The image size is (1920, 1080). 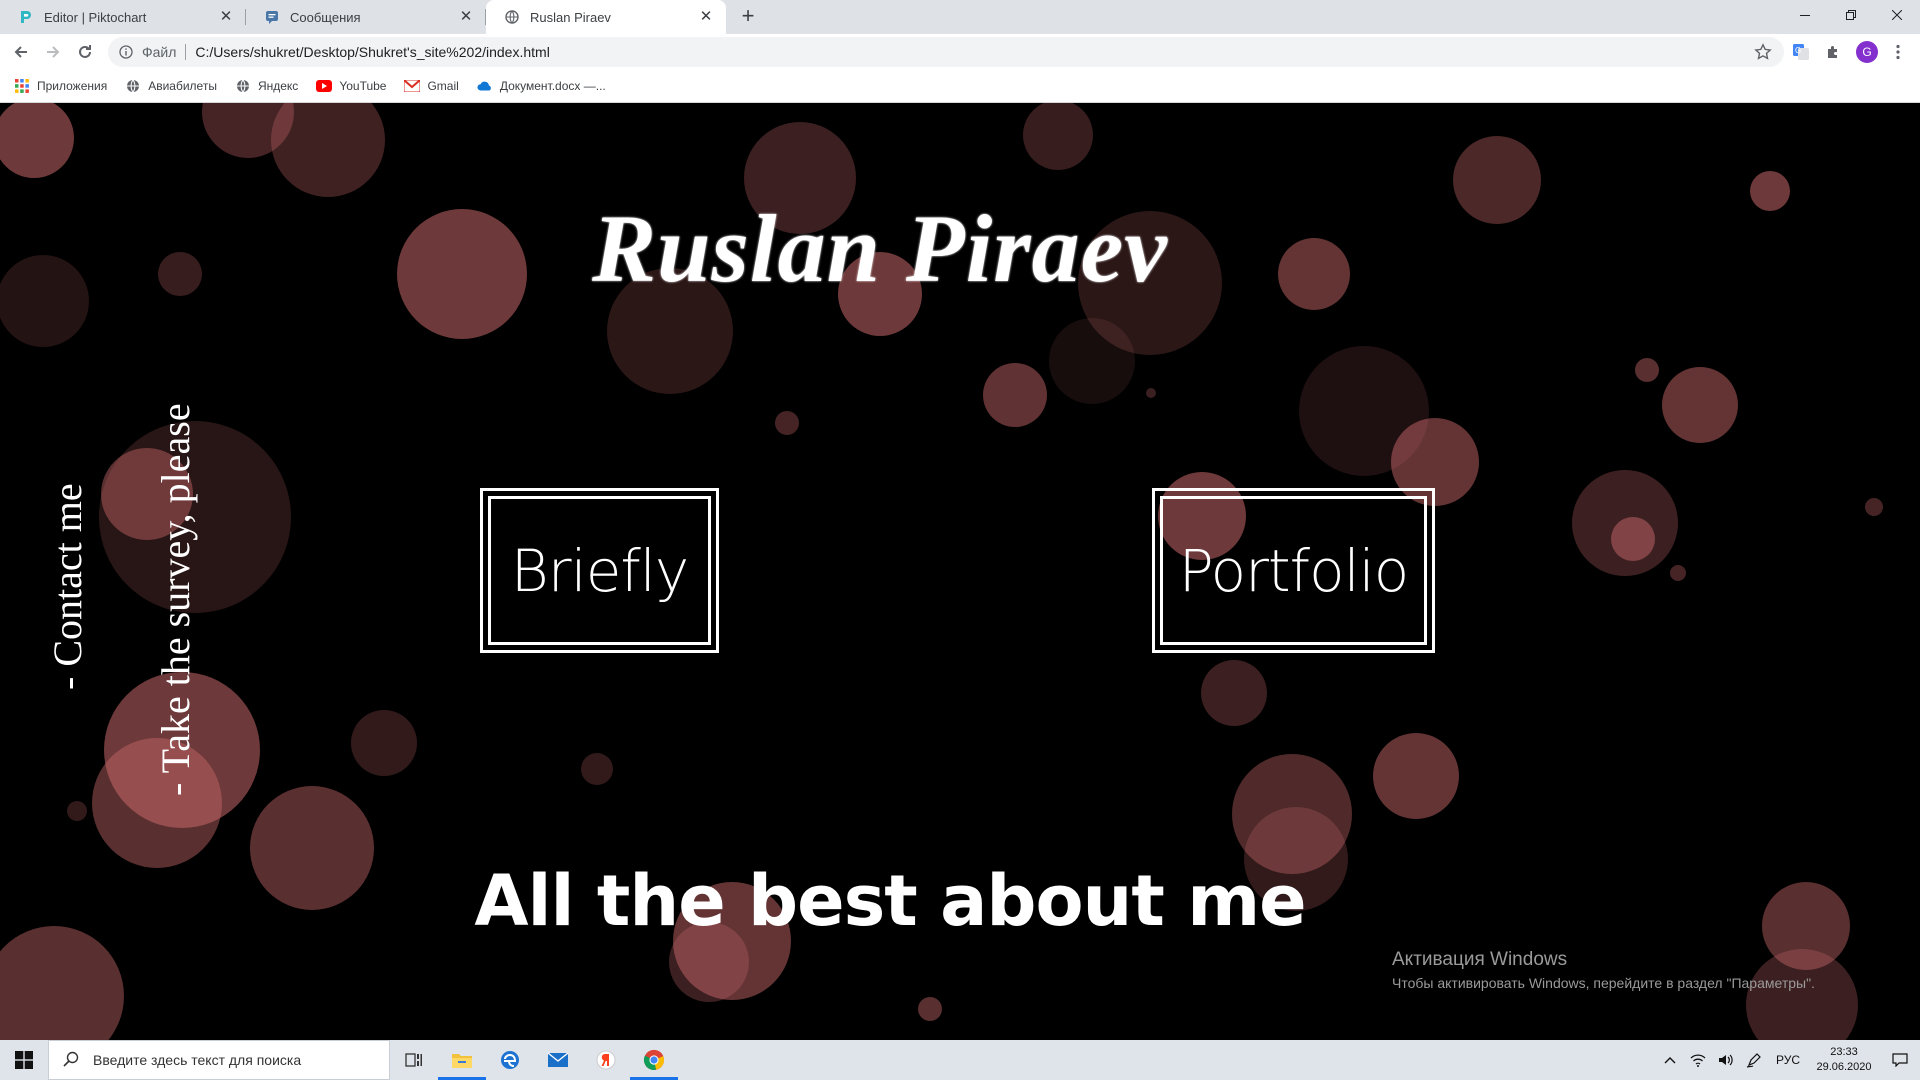 I want to click on pen-workspace-icon, so click(x=1754, y=1060).